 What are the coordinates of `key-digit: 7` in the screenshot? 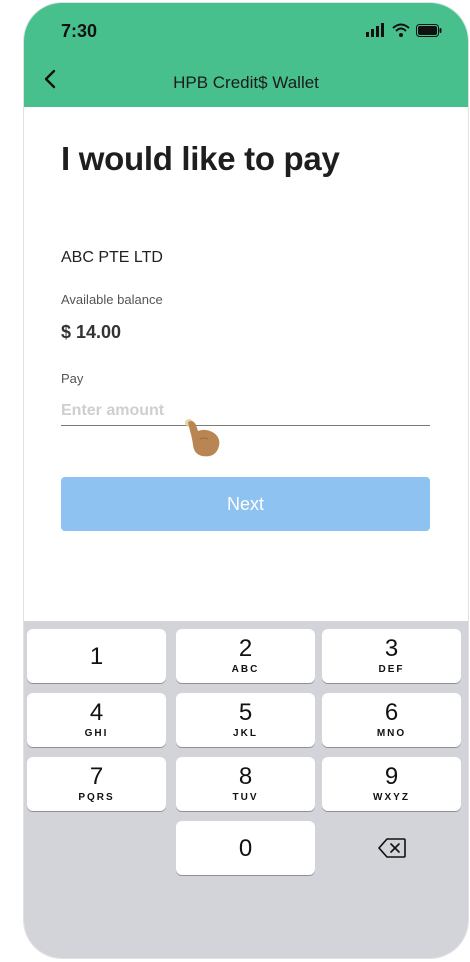 It's located at (96, 776).